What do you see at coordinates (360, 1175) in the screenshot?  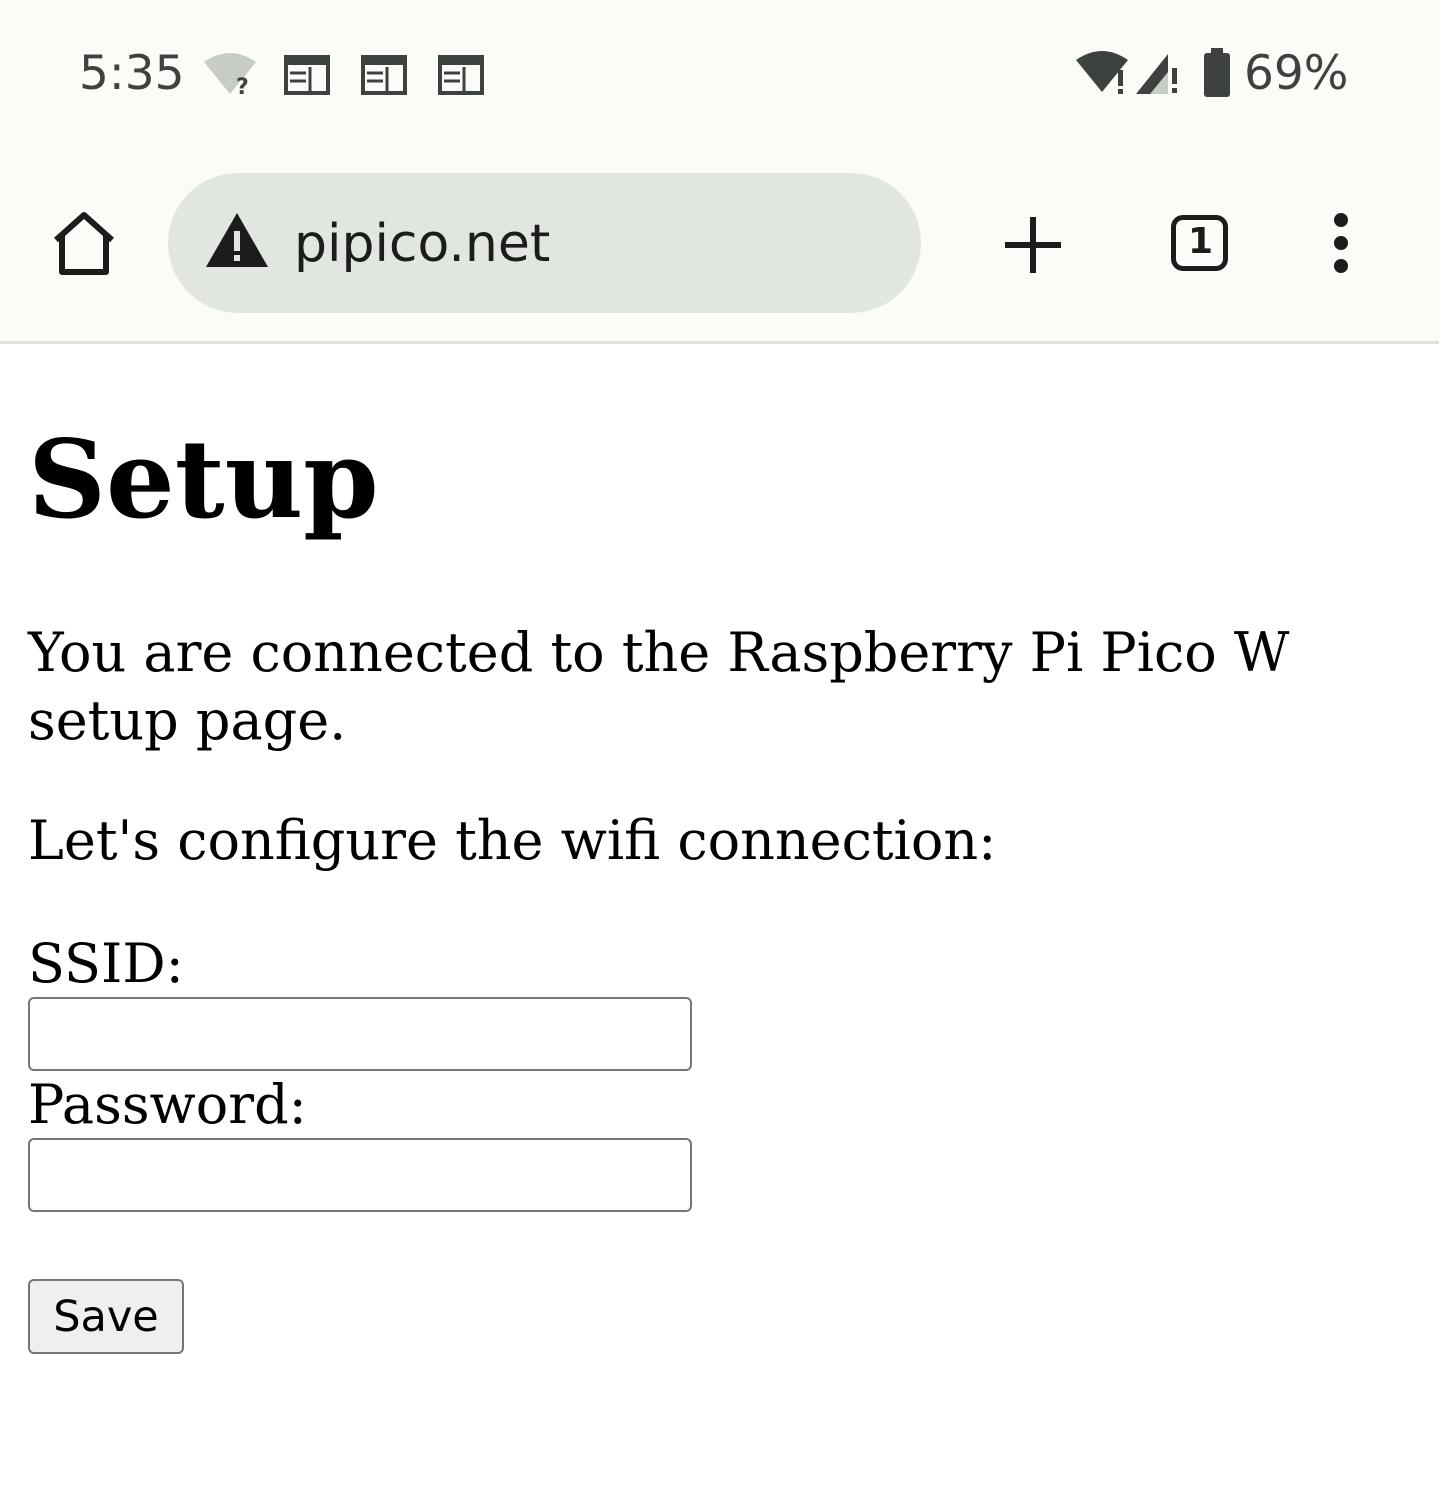 I see `password-input` at bounding box center [360, 1175].